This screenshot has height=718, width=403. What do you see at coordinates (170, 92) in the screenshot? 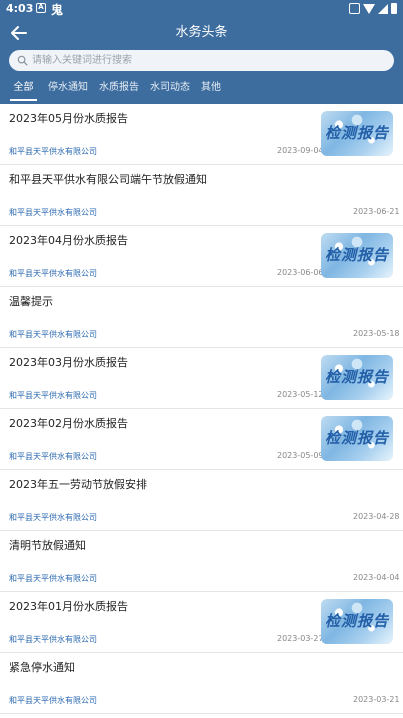
I see `tab-company-news: 水司动态` at bounding box center [170, 92].